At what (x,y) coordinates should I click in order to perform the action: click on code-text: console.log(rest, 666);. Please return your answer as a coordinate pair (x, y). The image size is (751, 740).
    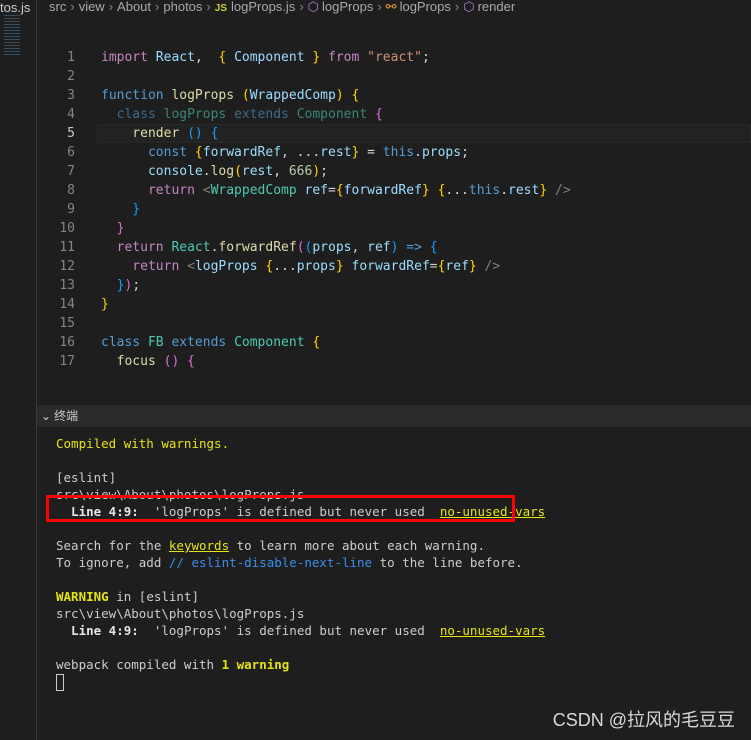
    Looking at the image, I should click on (214, 171).